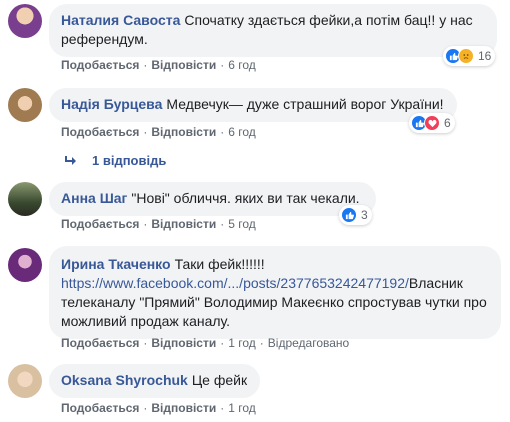 This screenshot has height=422, width=510. I want to click on reaction-count: 6, so click(447, 123).